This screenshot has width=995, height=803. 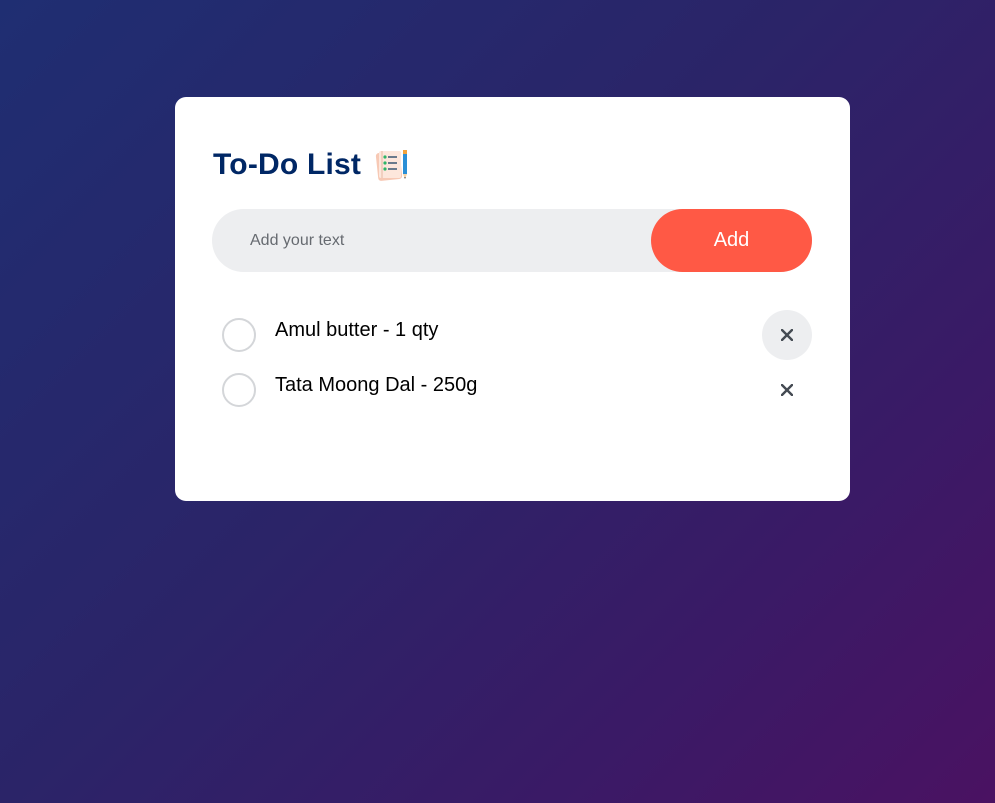 I want to click on todo-item-text: Amul butter - 1 qty, so click(x=356, y=330).